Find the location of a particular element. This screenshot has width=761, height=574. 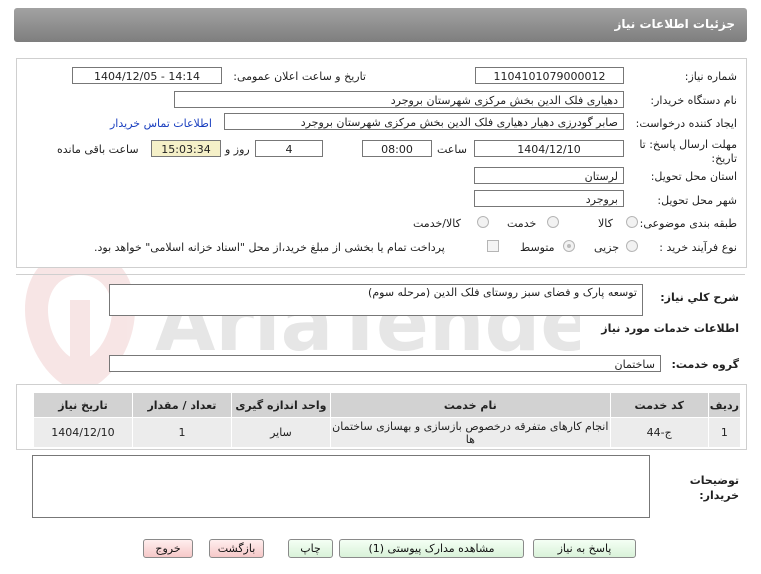

requester-label: ایجاد کننده درخواست: is located at coordinates (686, 123).